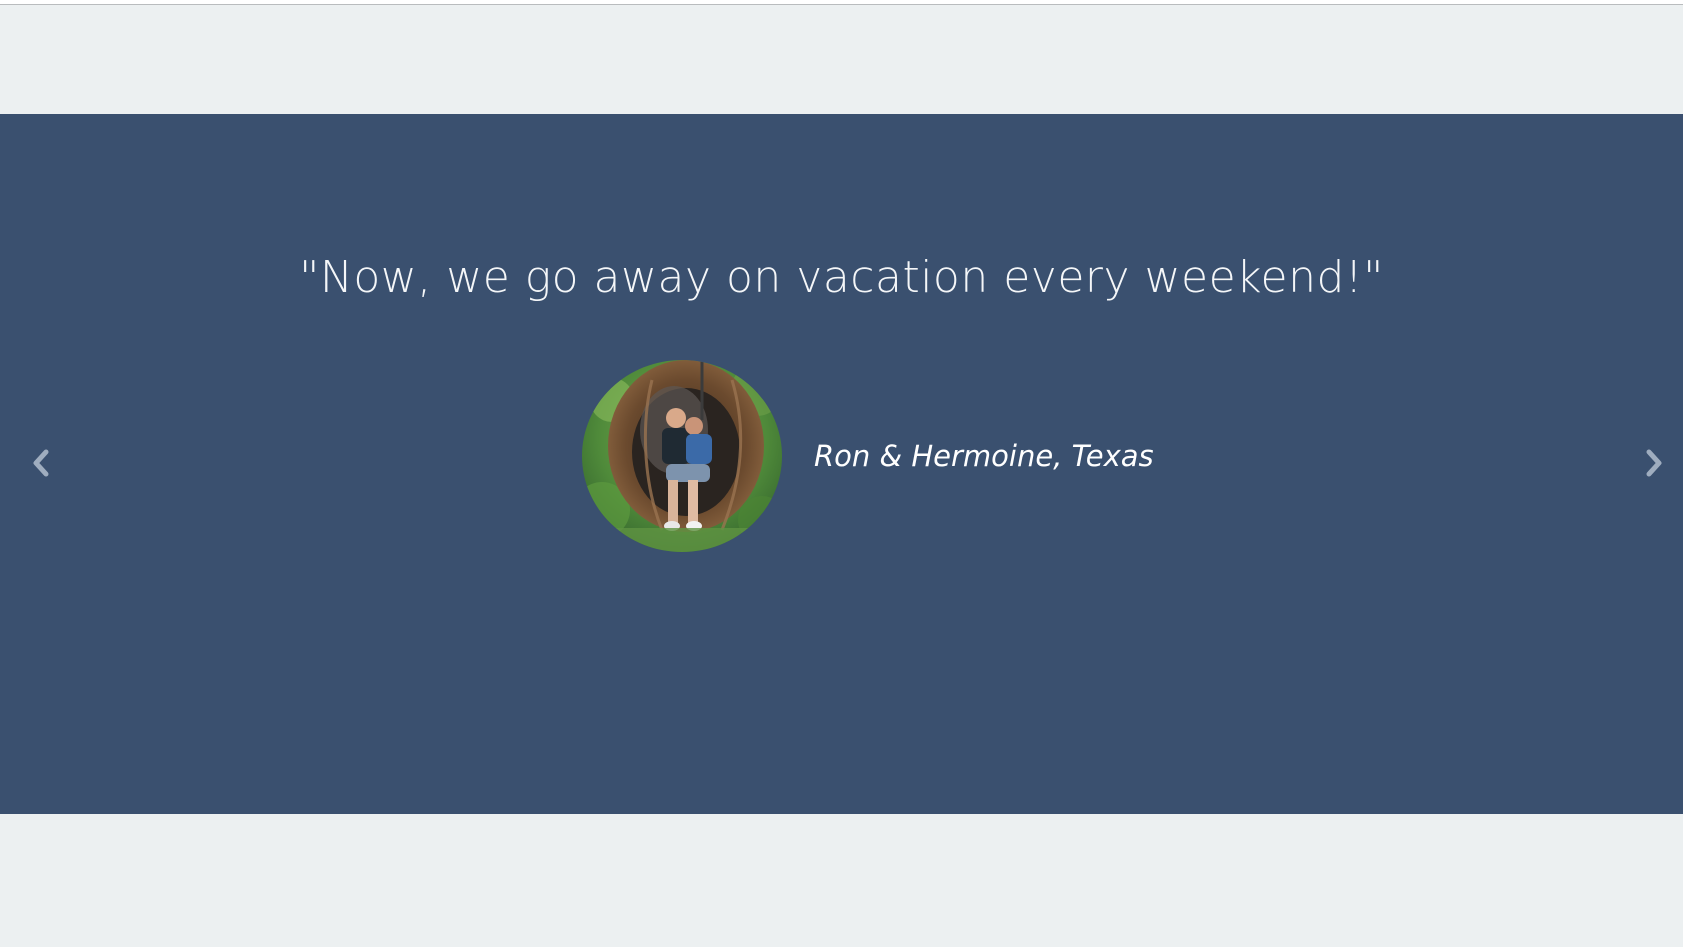 The height and width of the screenshot is (947, 1683). Describe the element at coordinates (841, 59) in the screenshot. I see `top-band` at that location.